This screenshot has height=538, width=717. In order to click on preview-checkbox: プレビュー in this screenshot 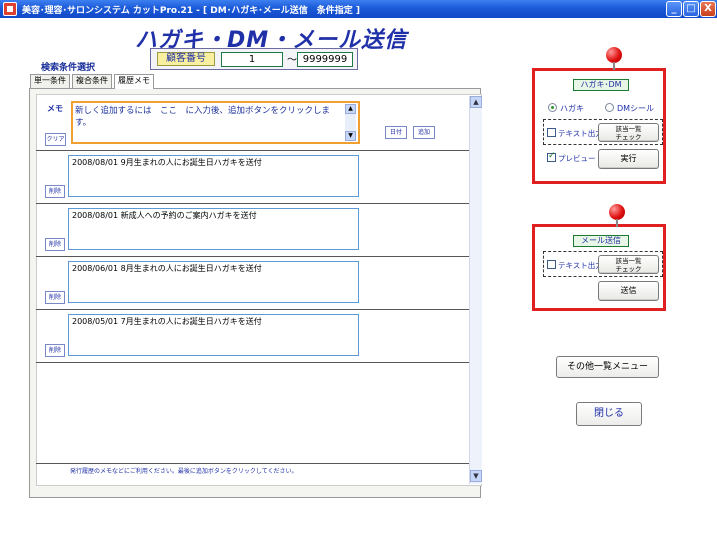, I will do `click(571, 157)`.